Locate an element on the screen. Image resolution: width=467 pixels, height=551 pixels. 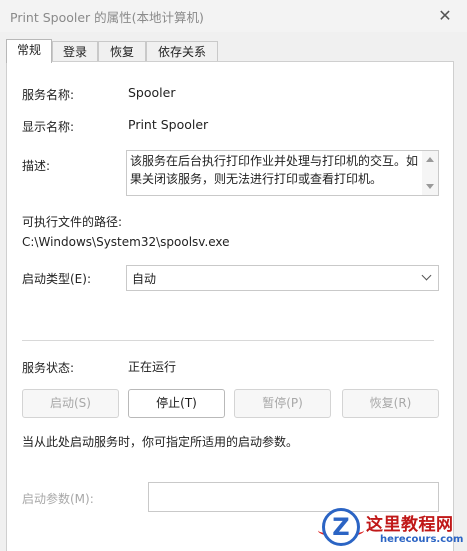
site-watermark: Z 这里教程网 herecours.com is located at coordinates (392, 528).